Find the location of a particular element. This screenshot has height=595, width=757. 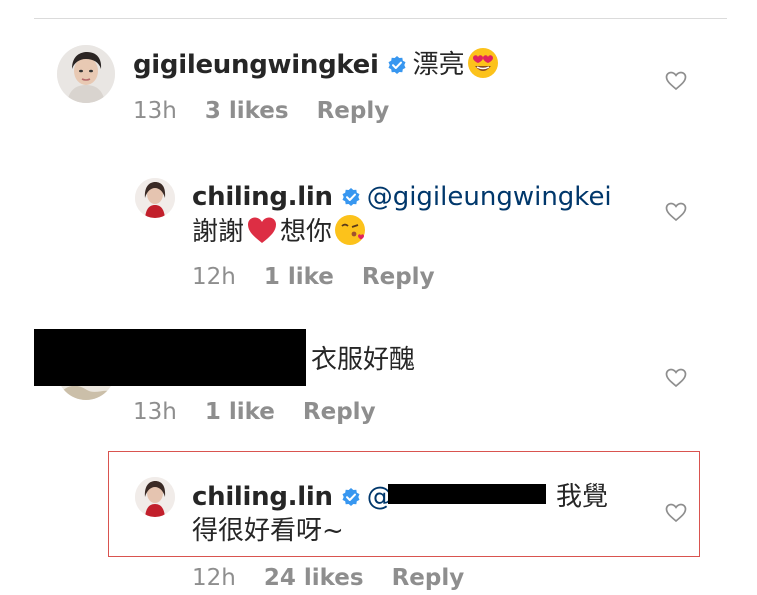

comment-meta: 13h 3 likes Reply is located at coordinates (275, 111).